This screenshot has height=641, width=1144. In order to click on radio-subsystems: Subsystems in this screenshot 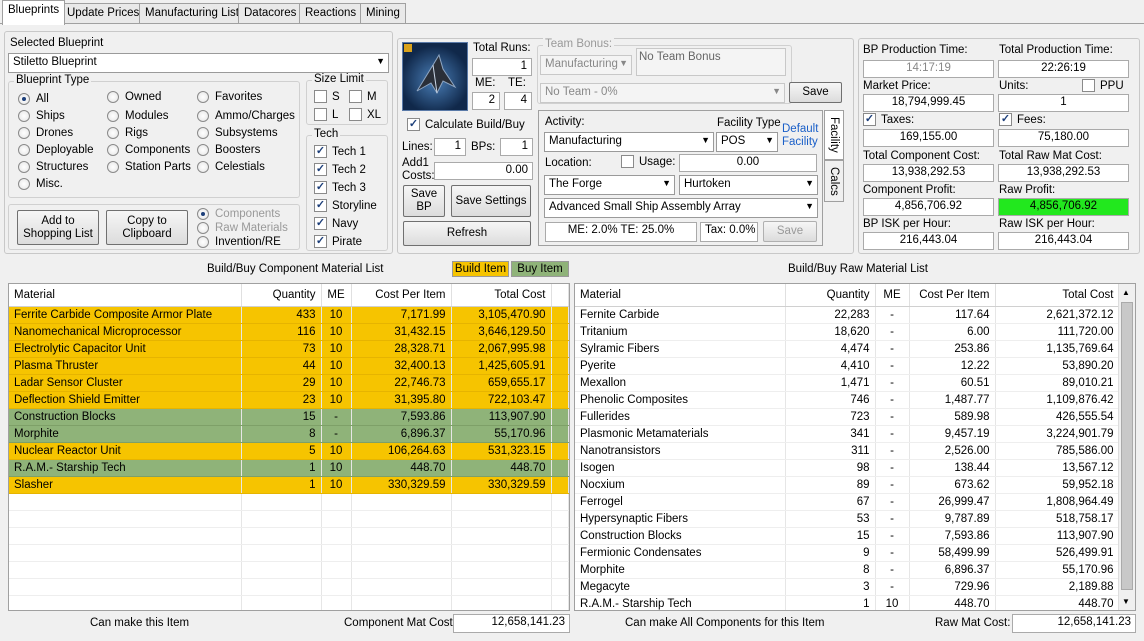, I will do `click(237, 133)`.